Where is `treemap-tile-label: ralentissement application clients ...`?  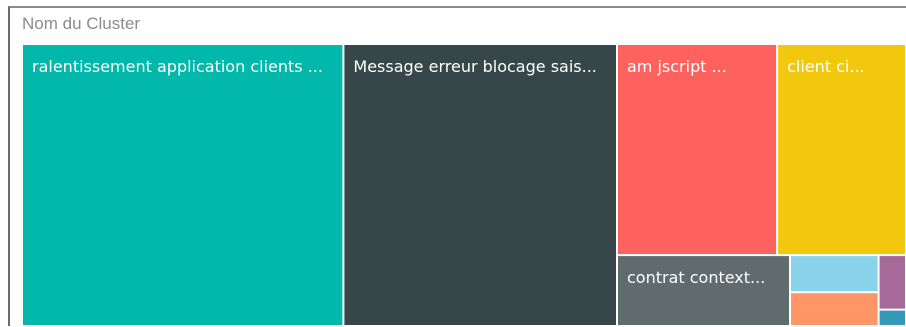
treemap-tile-label: ralentissement application clients ... is located at coordinates (177, 66).